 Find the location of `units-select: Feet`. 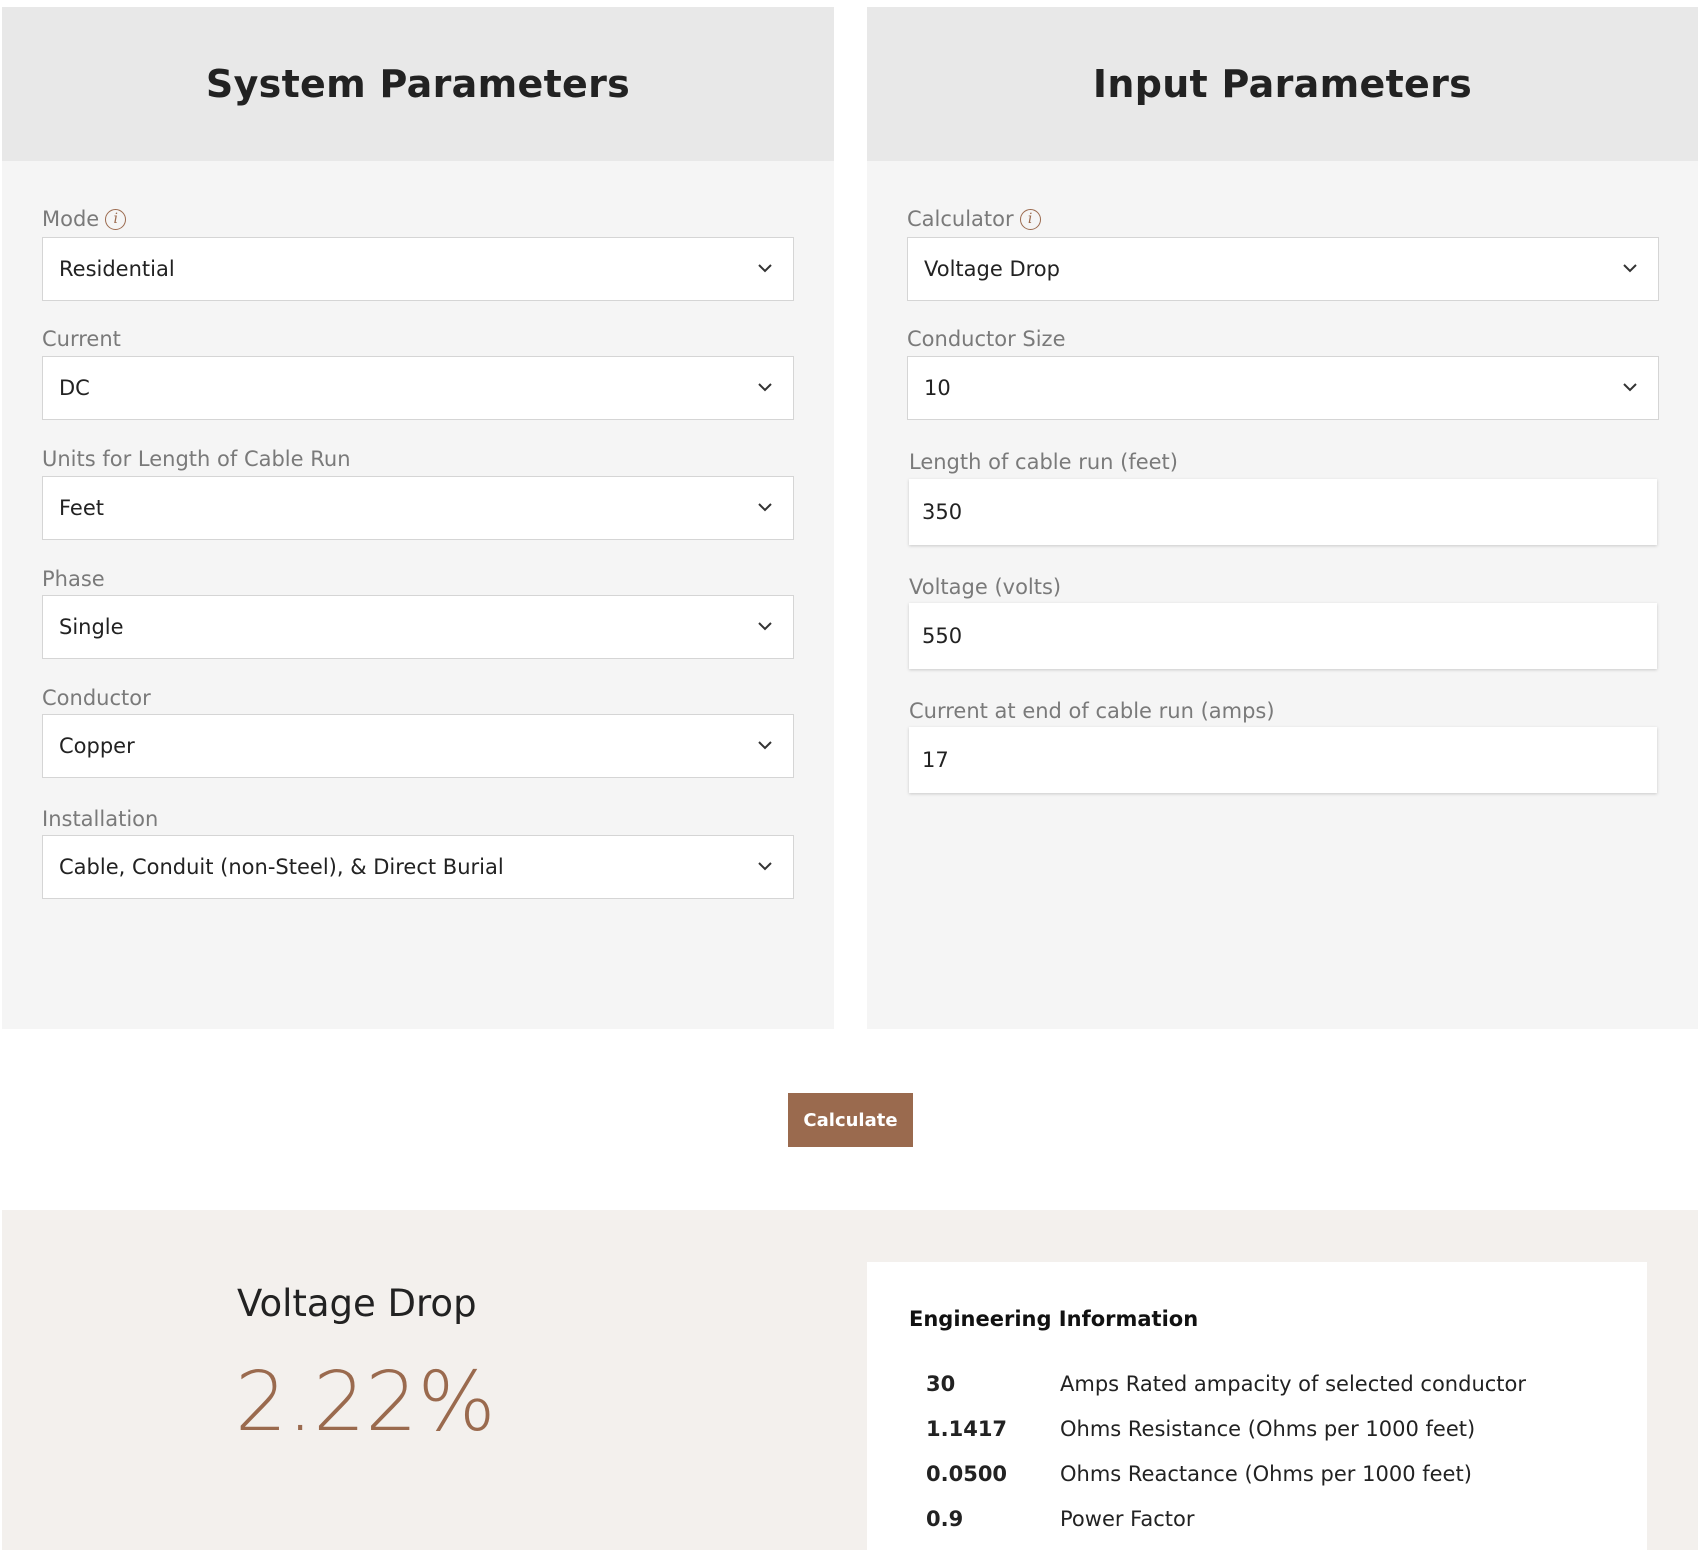

units-select: Feet is located at coordinates (418, 508).